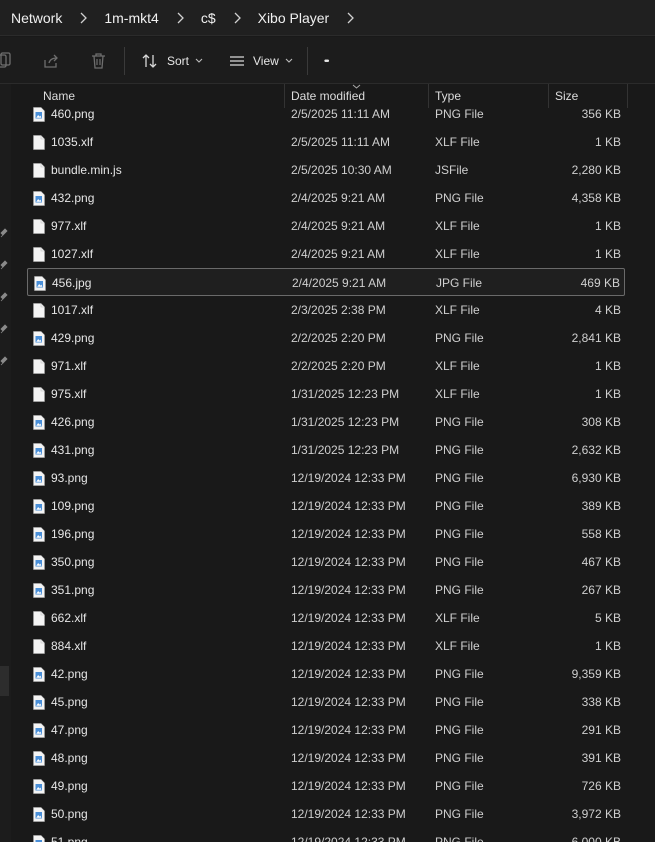 The height and width of the screenshot is (842, 655). Describe the element at coordinates (326, 506) in the screenshot. I see `file-row: 109.png 12/19/2024 12:33 PM PNG File 389 KB` at that location.